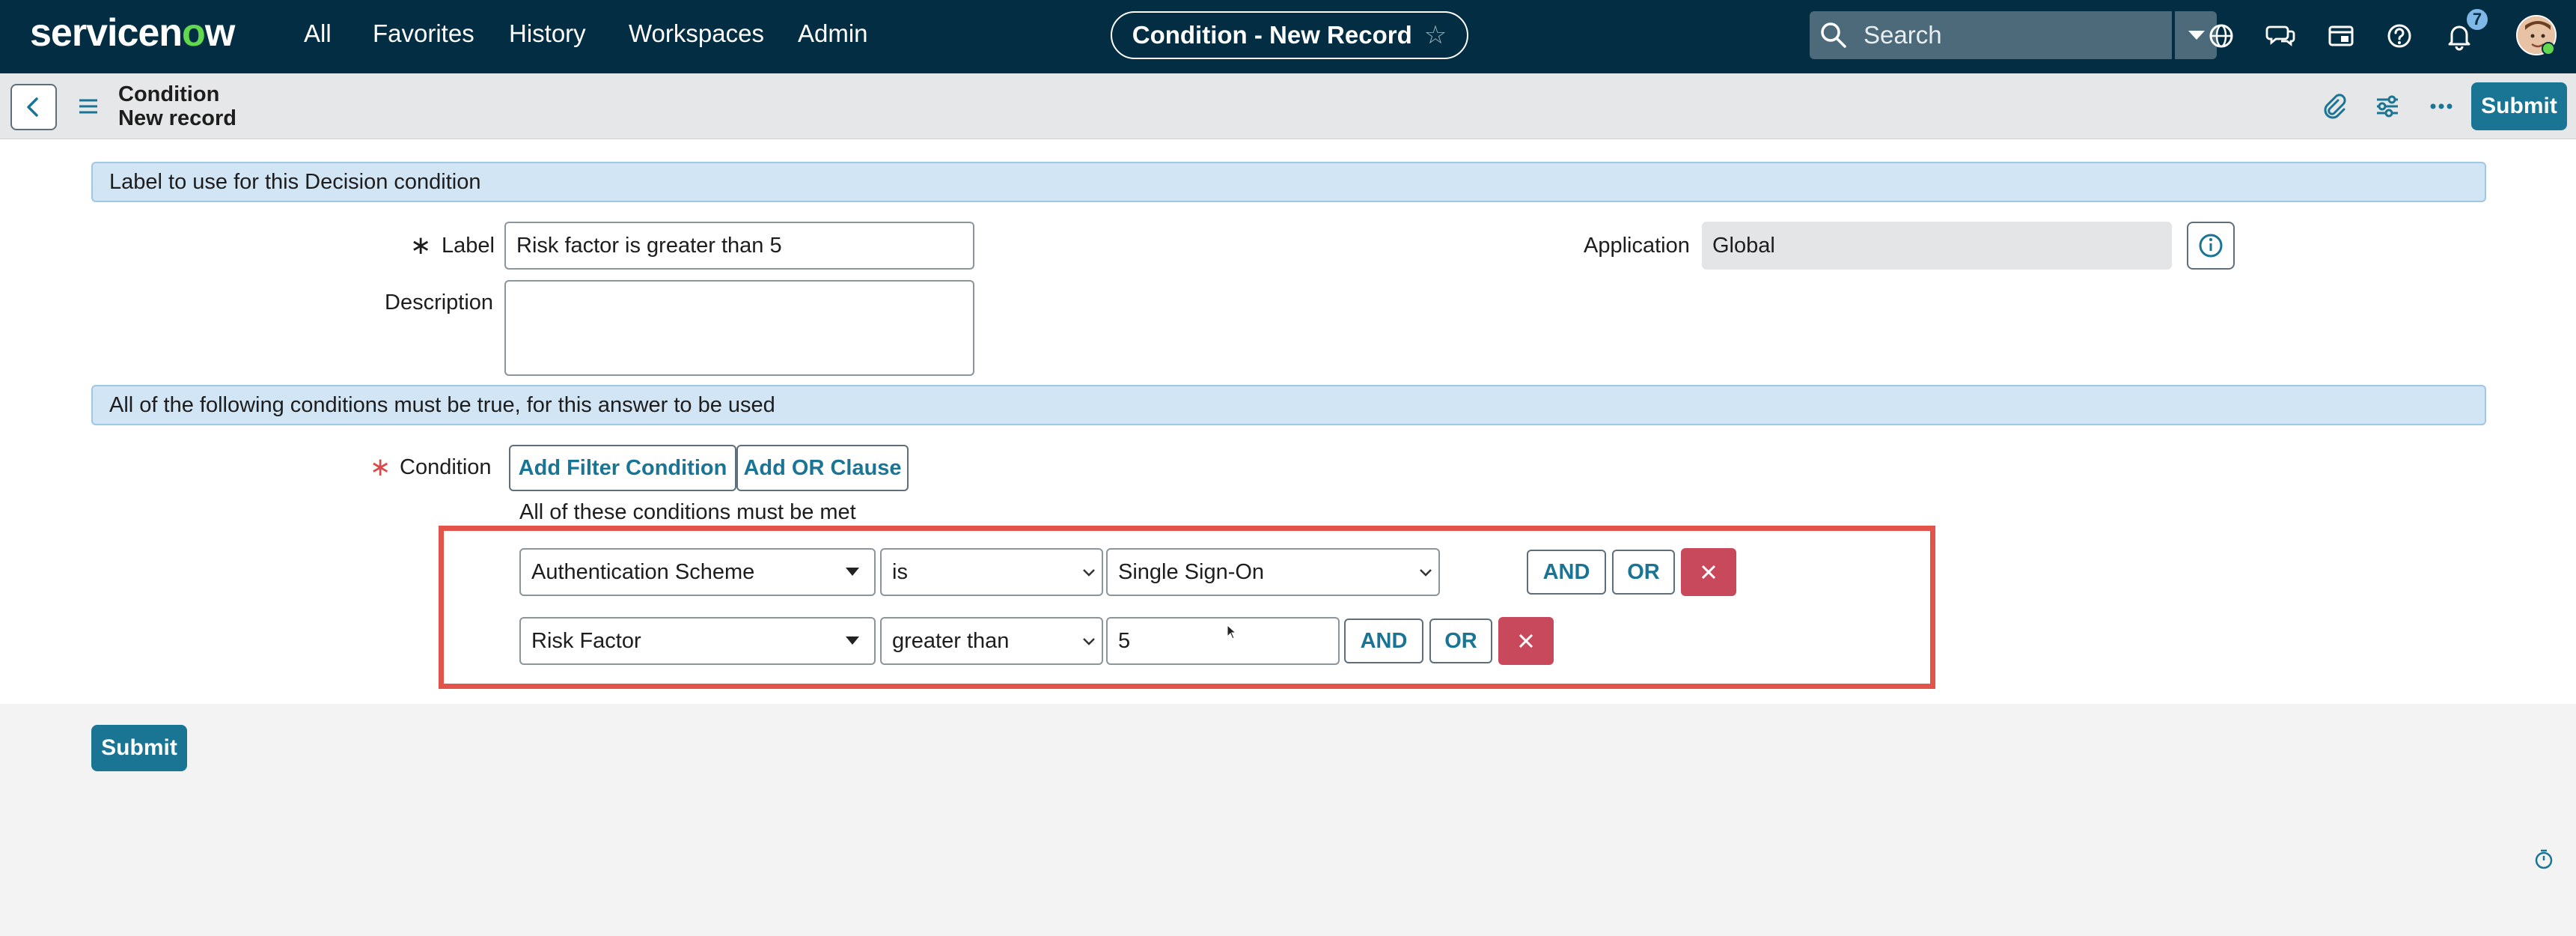 Image resolution: width=2576 pixels, height=936 pixels. I want to click on mouse-cursor-icon, so click(1231, 631).